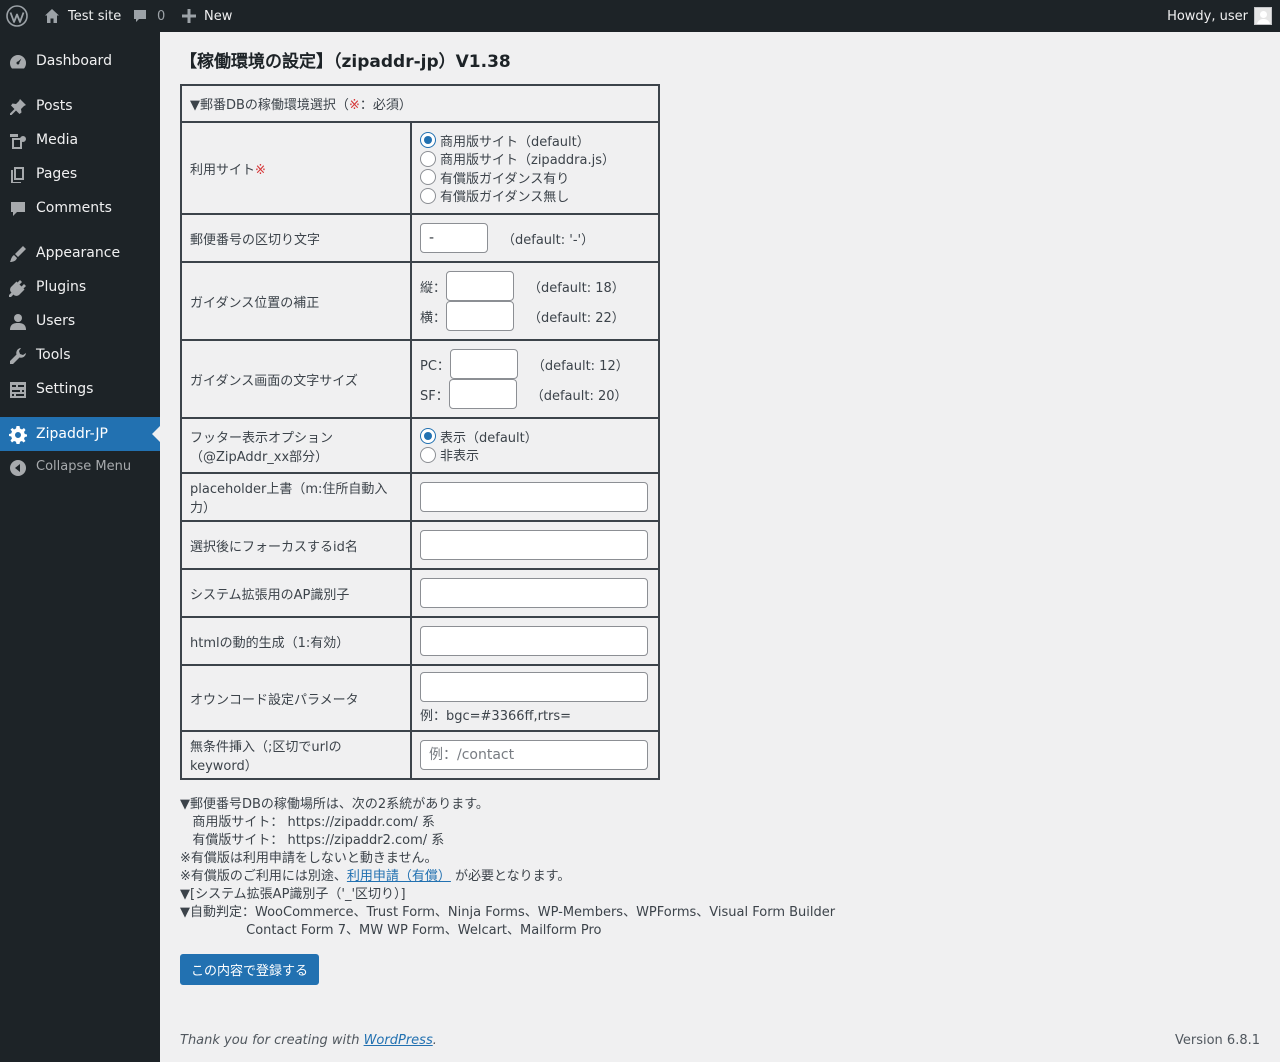  Describe the element at coordinates (505, 179) in the screenshot. I see `radio-label: 有償版ガイダンス有り` at that location.